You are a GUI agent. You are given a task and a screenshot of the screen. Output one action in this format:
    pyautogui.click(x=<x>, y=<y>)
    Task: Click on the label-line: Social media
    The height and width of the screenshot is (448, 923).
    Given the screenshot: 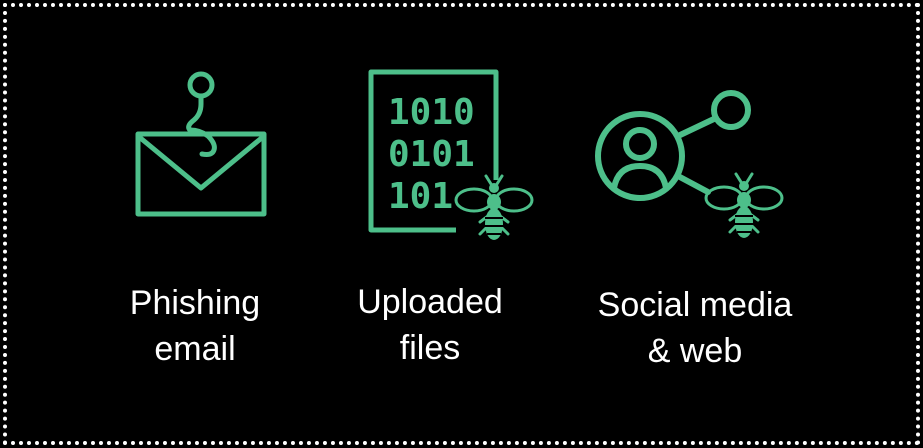 What is the action you would take?
    pyautogui.click(x=695, y=305)
    